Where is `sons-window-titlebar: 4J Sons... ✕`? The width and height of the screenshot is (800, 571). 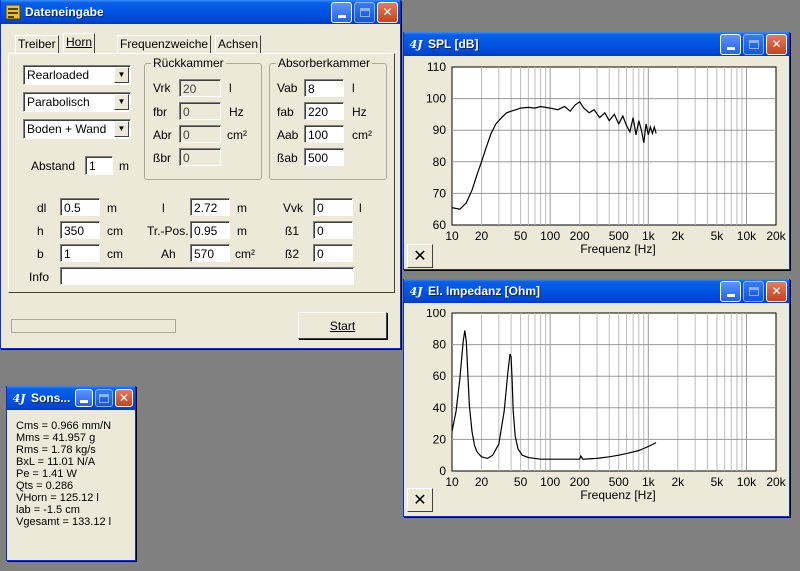
sons-window-titlebar: 4J Sons... ✕ is located at coordinates (71, 398).